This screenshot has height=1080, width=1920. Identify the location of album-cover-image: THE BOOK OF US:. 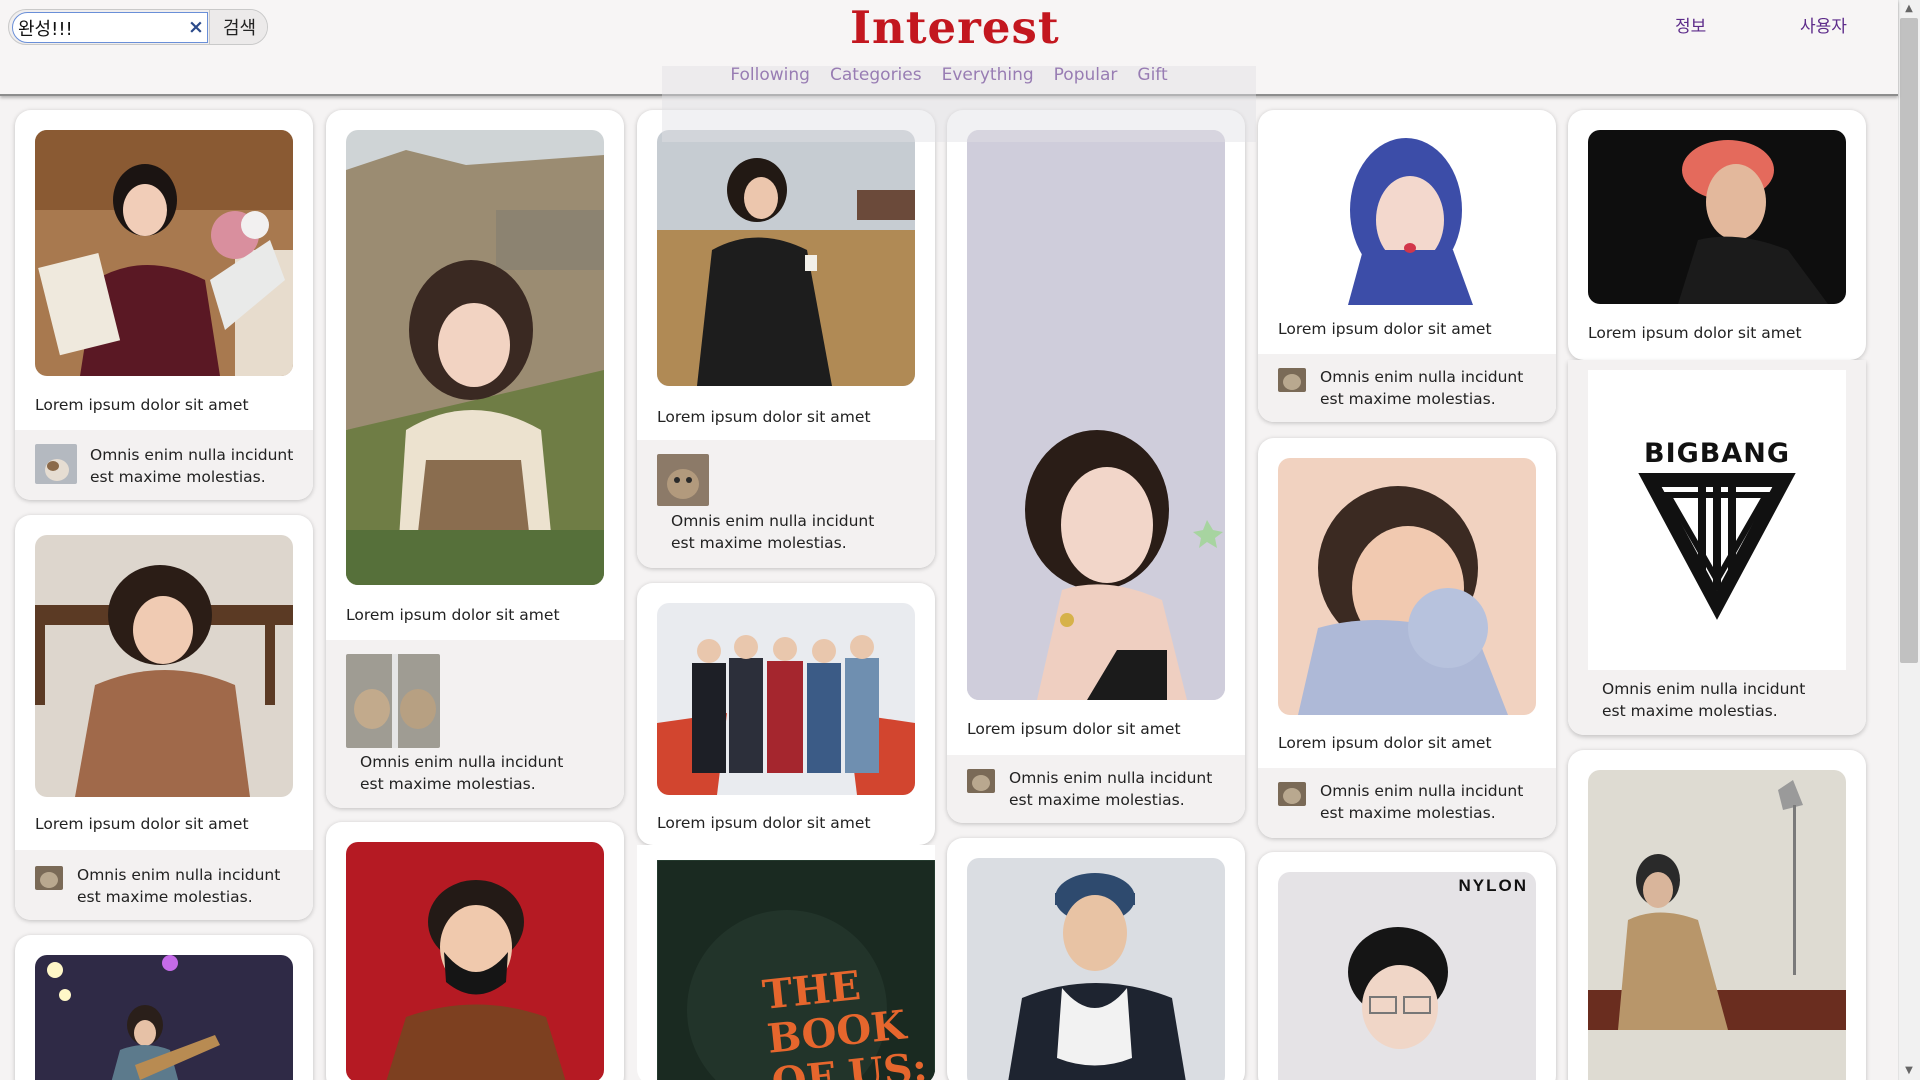
(796, 970).